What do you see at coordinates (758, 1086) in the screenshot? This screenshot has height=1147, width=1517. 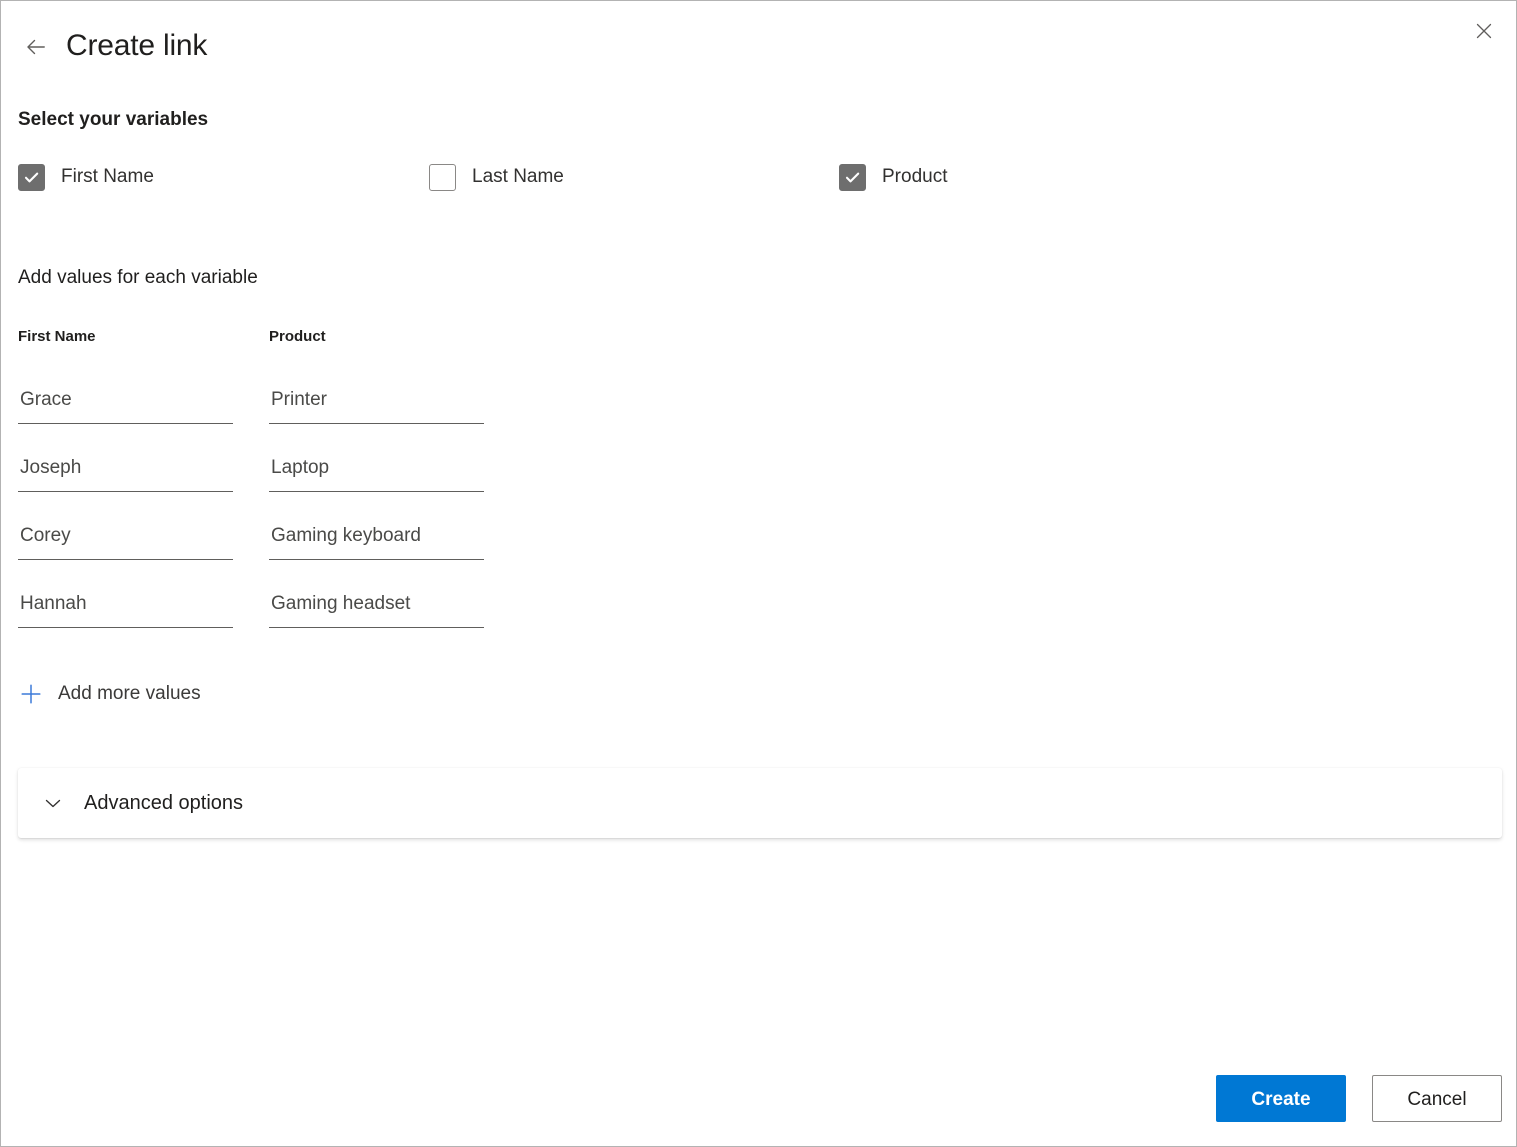 I see `dialog-footer: Create Cancel` at bounding box center [758, 1086].